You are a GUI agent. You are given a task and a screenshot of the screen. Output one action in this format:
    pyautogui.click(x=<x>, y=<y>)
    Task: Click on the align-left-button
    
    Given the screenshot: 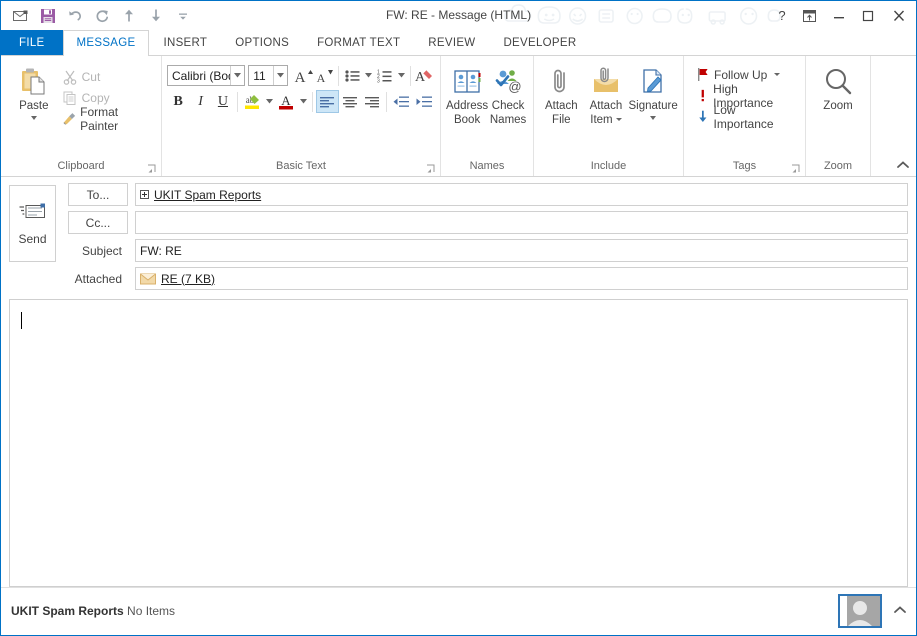 What is the action you would take?
    pyautogui.click(x=327, y=101)
    